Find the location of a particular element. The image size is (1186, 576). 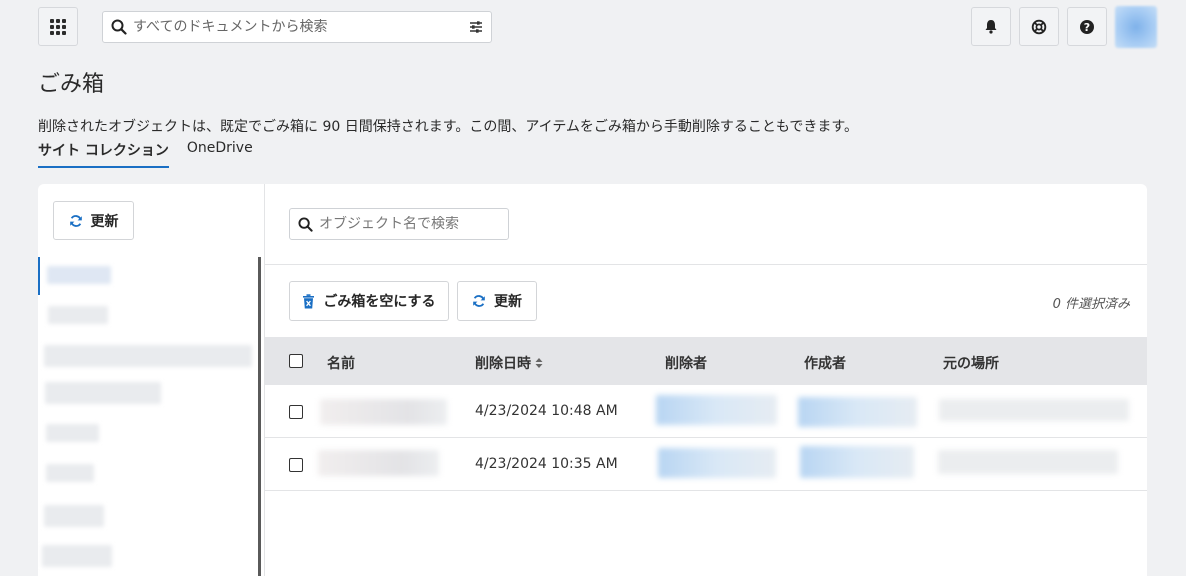

divider is located at coordinates (706, 264).